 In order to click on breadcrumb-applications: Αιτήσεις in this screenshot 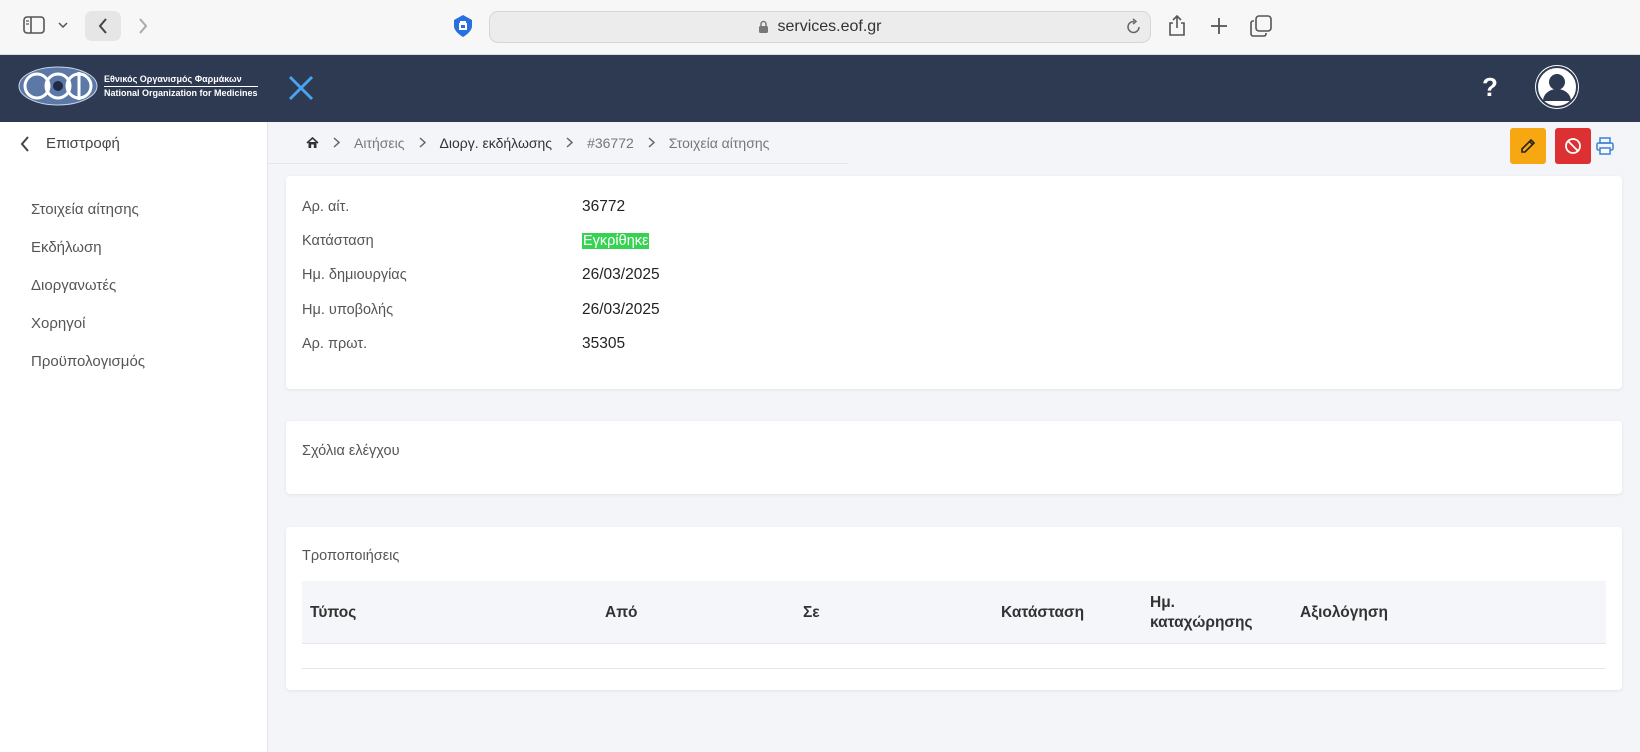, I will do `click(379, 143)`.